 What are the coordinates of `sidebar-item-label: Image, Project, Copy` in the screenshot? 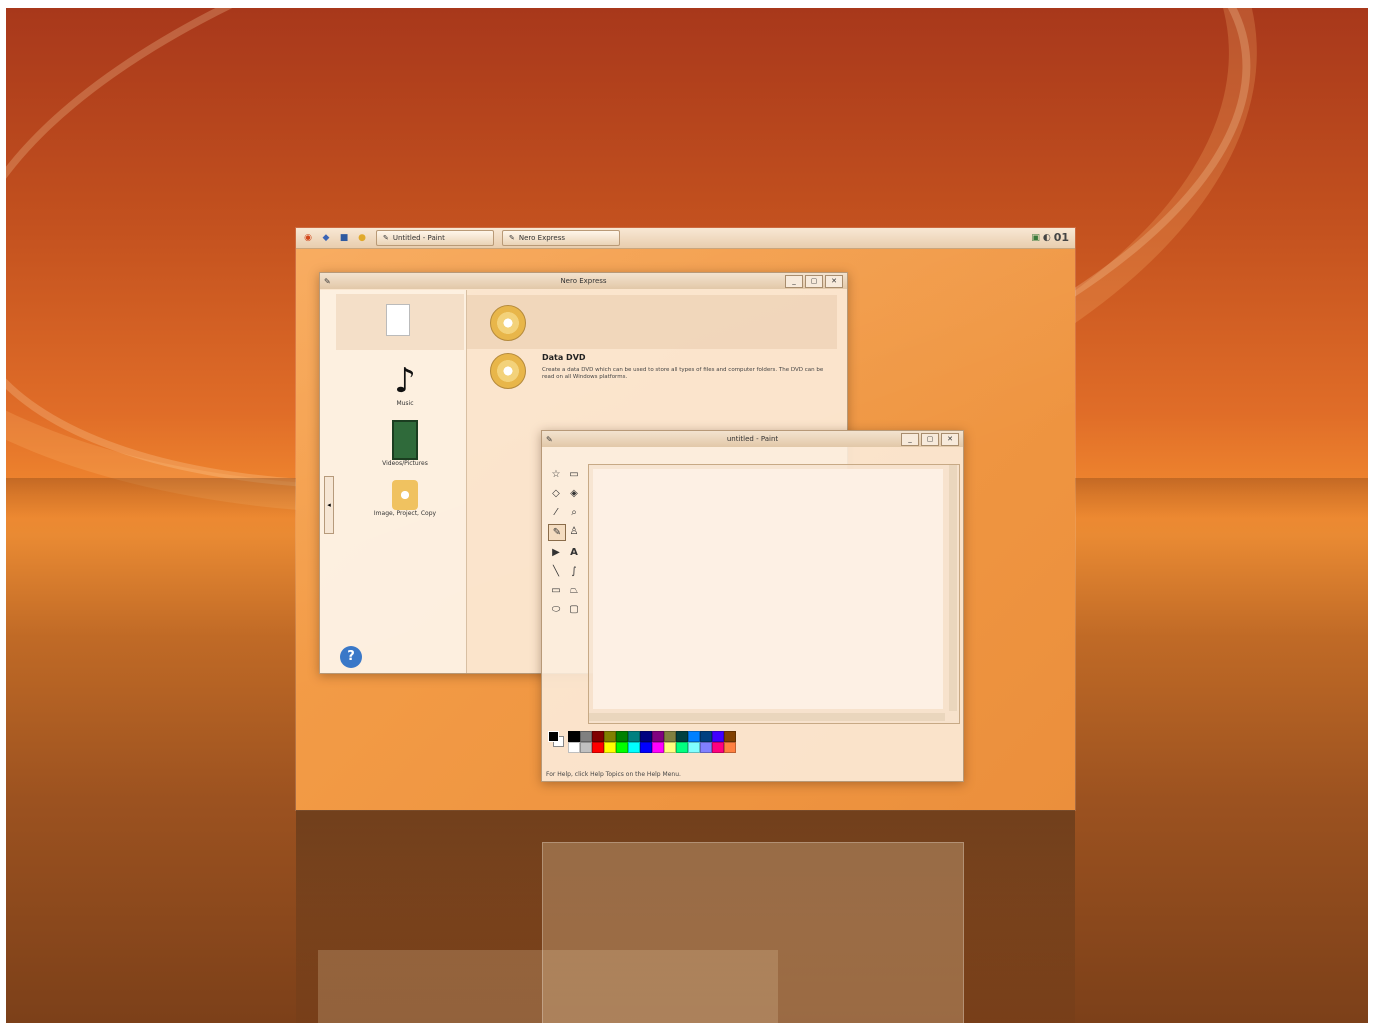 It's located at (405, 513).